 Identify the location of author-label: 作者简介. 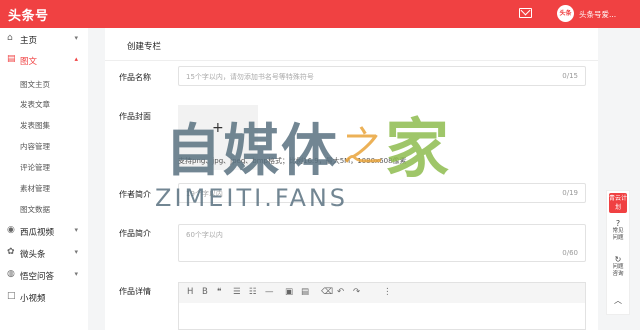
(135, 194).